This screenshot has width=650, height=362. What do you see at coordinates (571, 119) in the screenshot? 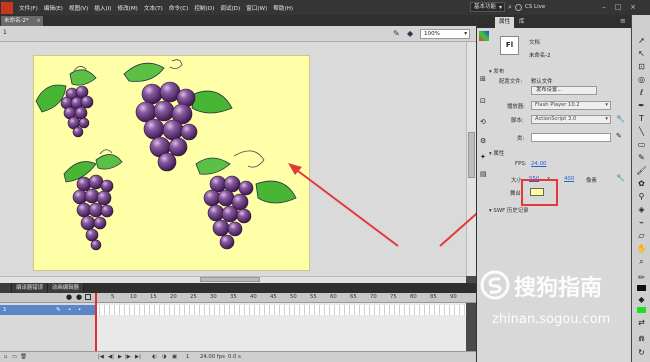
I see `script-dropdown: ActionScript 3.0` at bounding box center [571, 119].